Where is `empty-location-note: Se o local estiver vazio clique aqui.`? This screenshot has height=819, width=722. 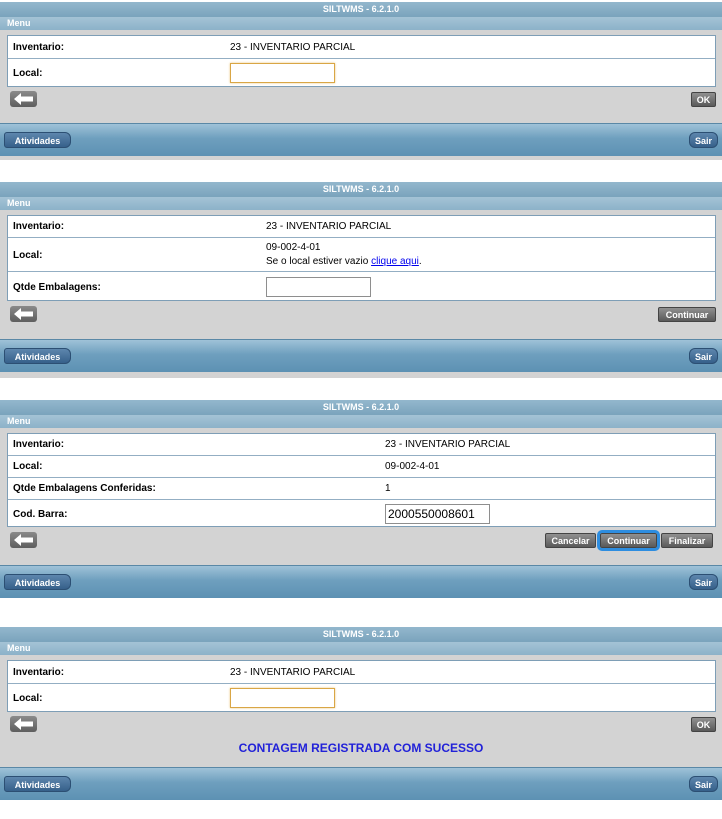
empty-location-note: Se o local estiver vazio clique aqui. is located at coordinates (344, 261).